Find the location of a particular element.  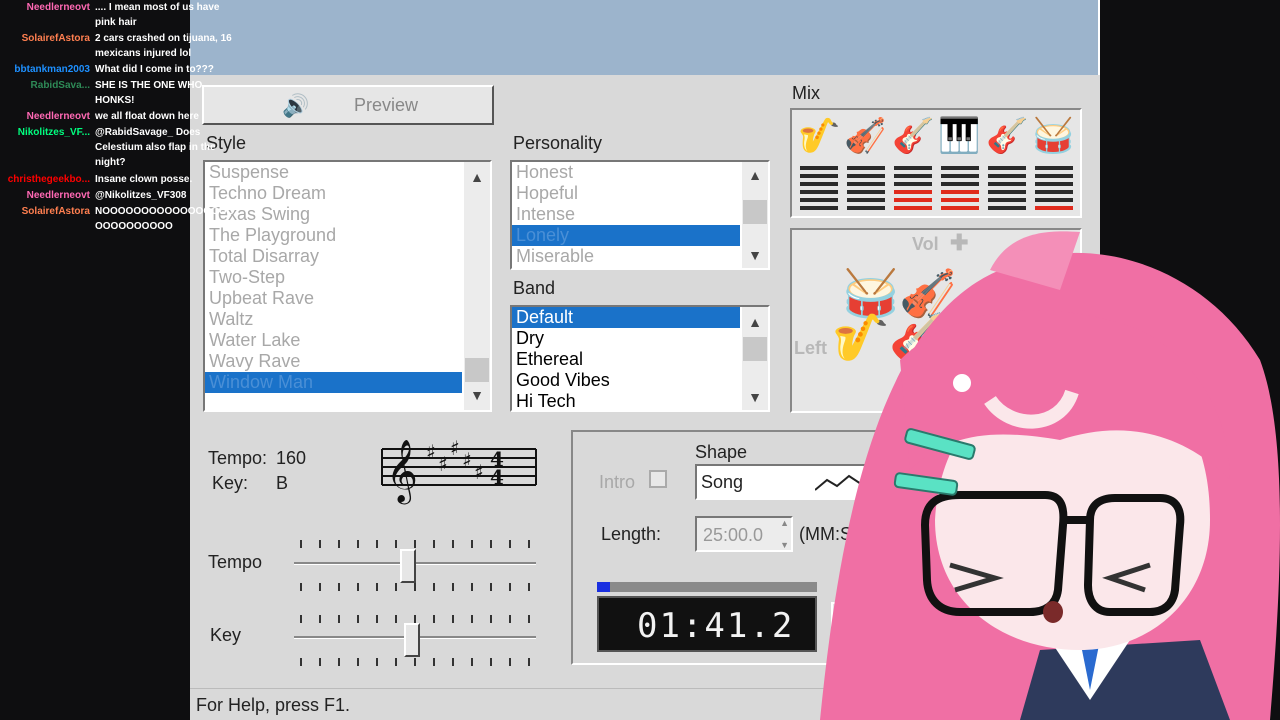

violin-icon: 🎻 is located at coordinates (865, 136).